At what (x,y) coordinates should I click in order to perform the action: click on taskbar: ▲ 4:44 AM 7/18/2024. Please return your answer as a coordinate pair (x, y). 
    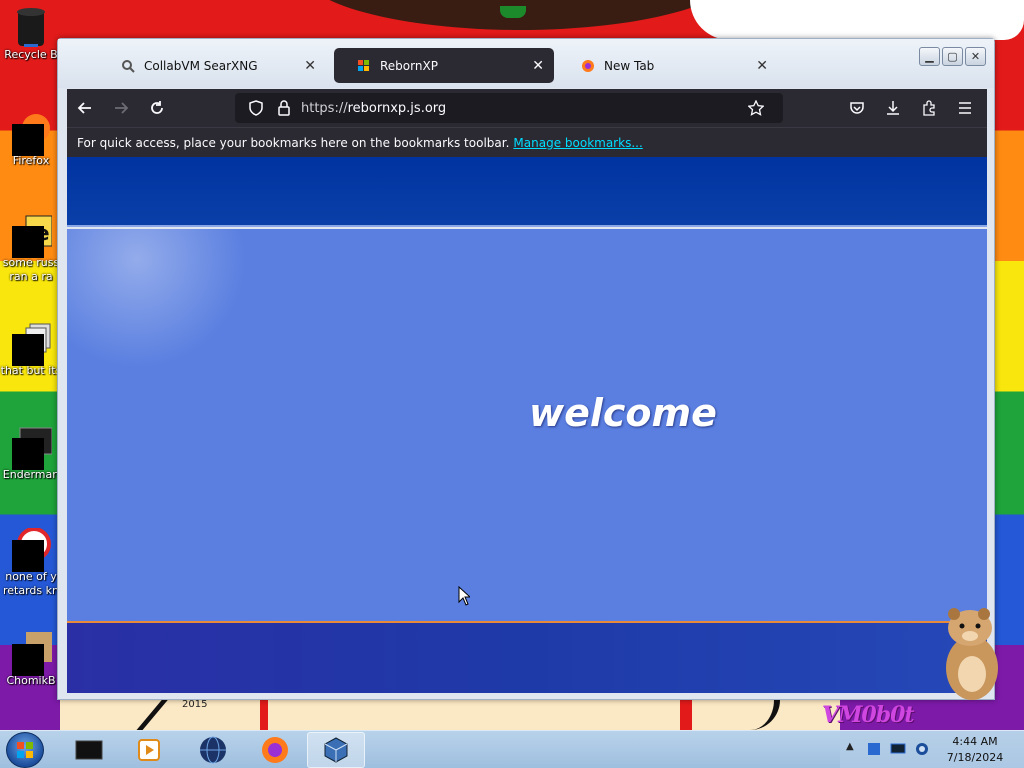
    Looking at the image, I should click on (512, 749).